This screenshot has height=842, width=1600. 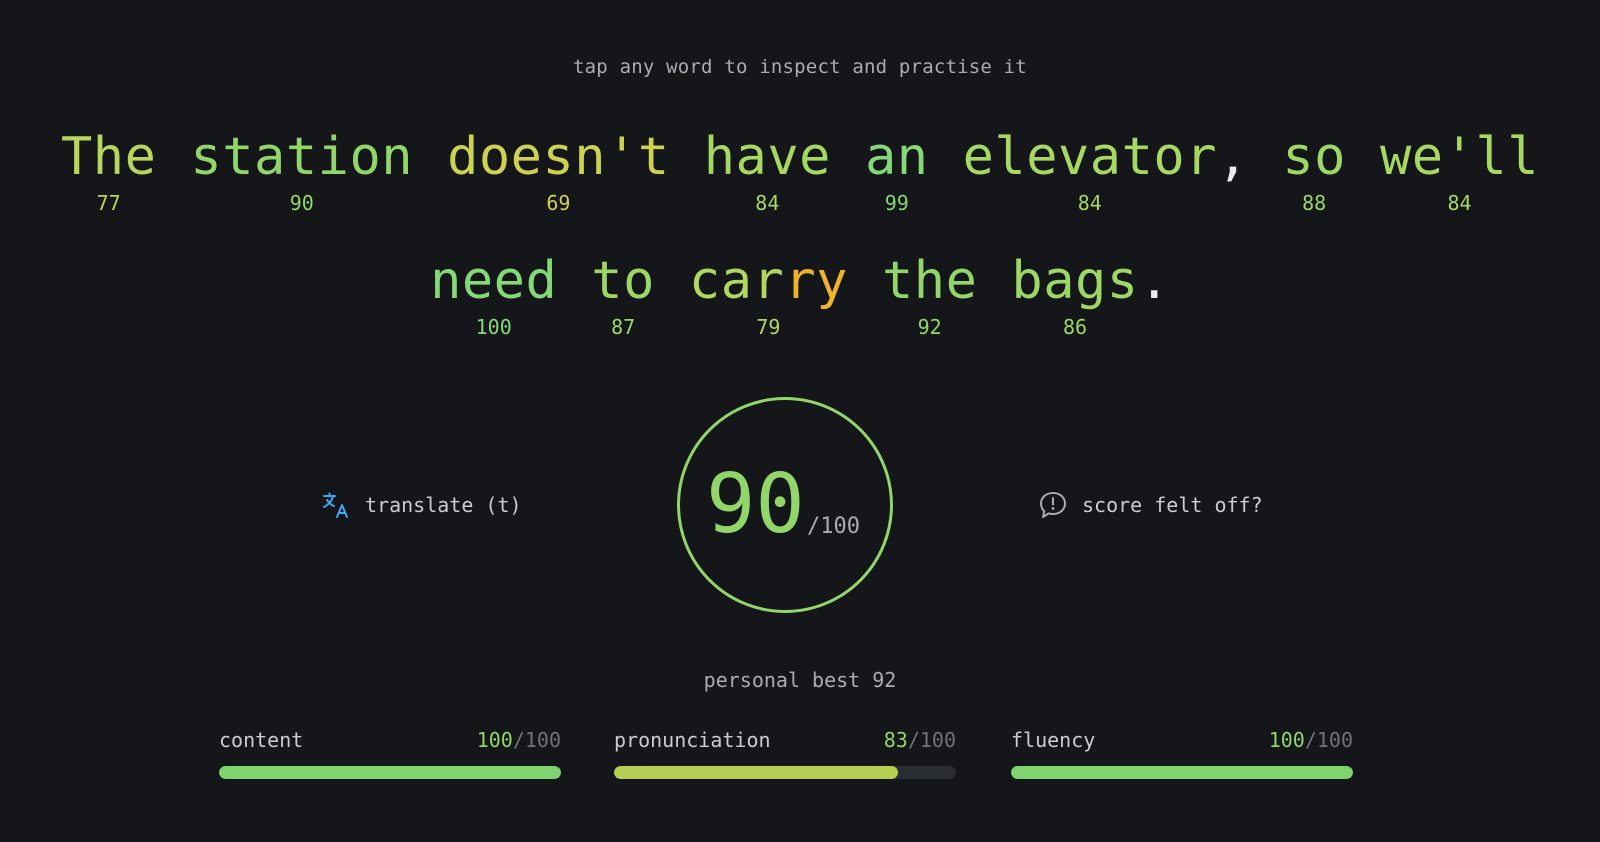 What do you see at coordinates (1053, 505) in the screenshot?
I see `speech-bubble-alert-icon` at bounding box center [1053, 505].